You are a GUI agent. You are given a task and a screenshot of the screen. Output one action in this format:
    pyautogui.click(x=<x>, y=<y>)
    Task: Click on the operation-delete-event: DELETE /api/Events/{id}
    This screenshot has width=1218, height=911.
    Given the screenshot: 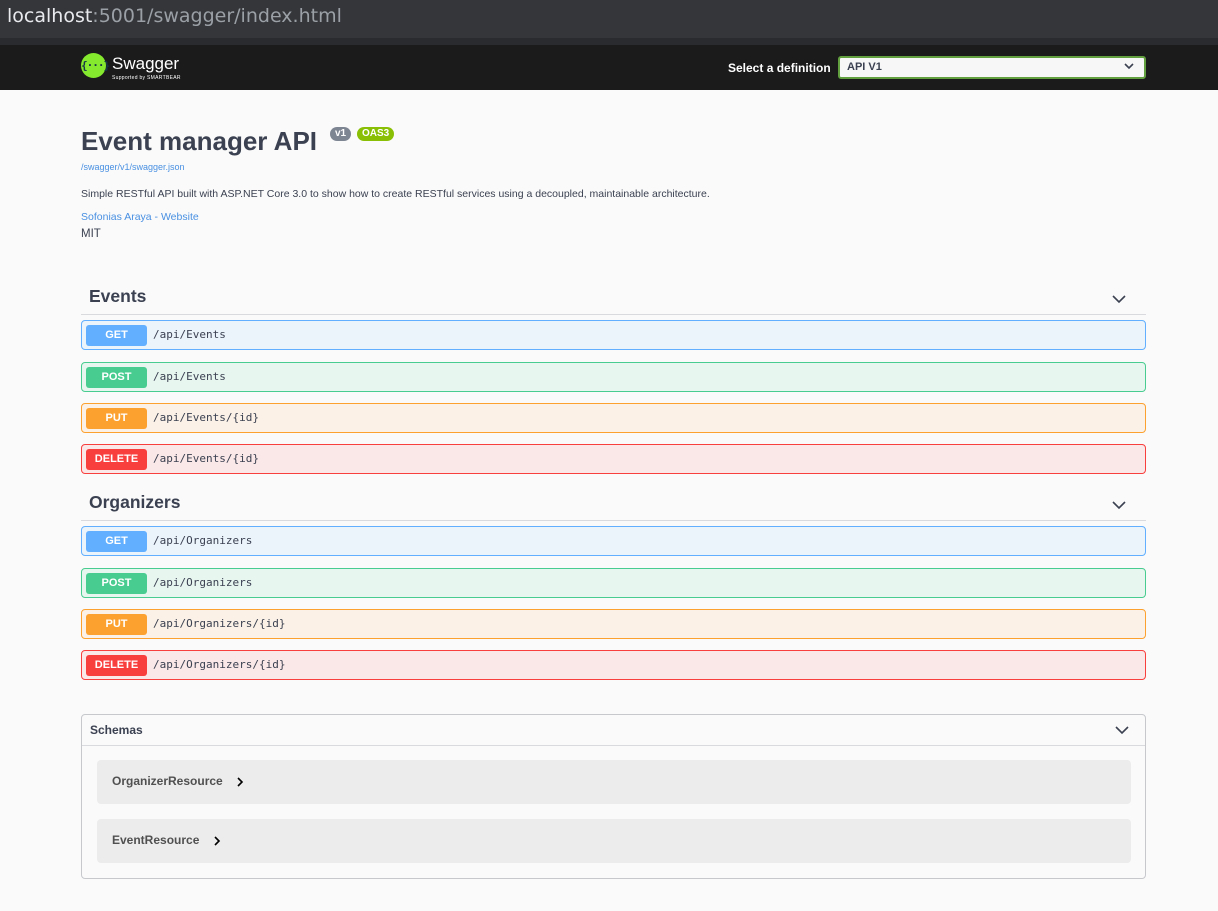 What is the action you would take?
    pyautogui.click(x=613, y=459)
    